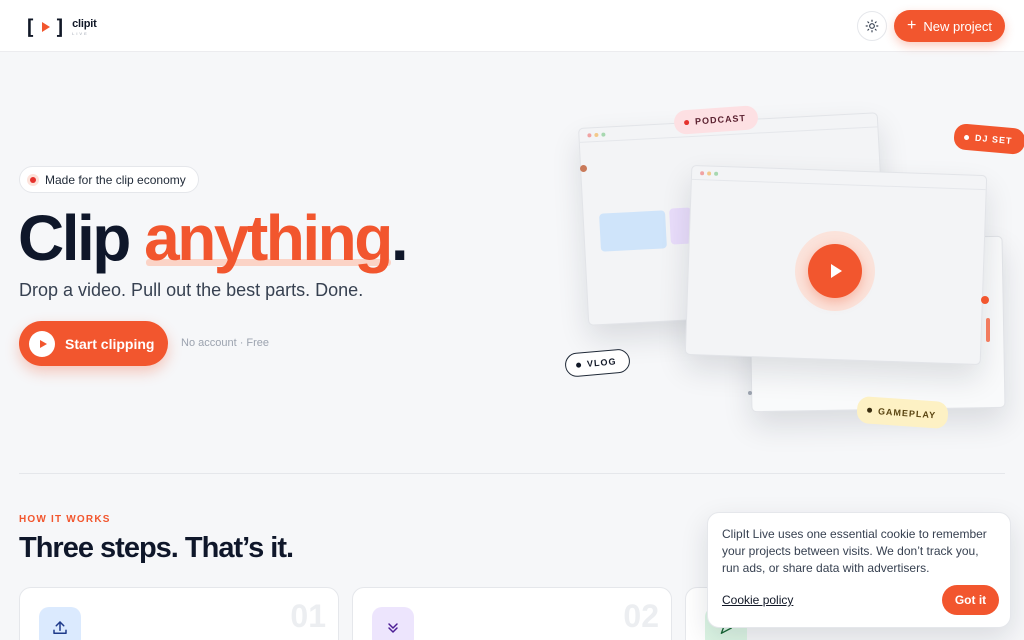 This screenshot has height=640, width=1024. What do you see at coordinates (912, 25) in the screenshot?
I see `plus-icon: +` at bounding box center [912, 25].